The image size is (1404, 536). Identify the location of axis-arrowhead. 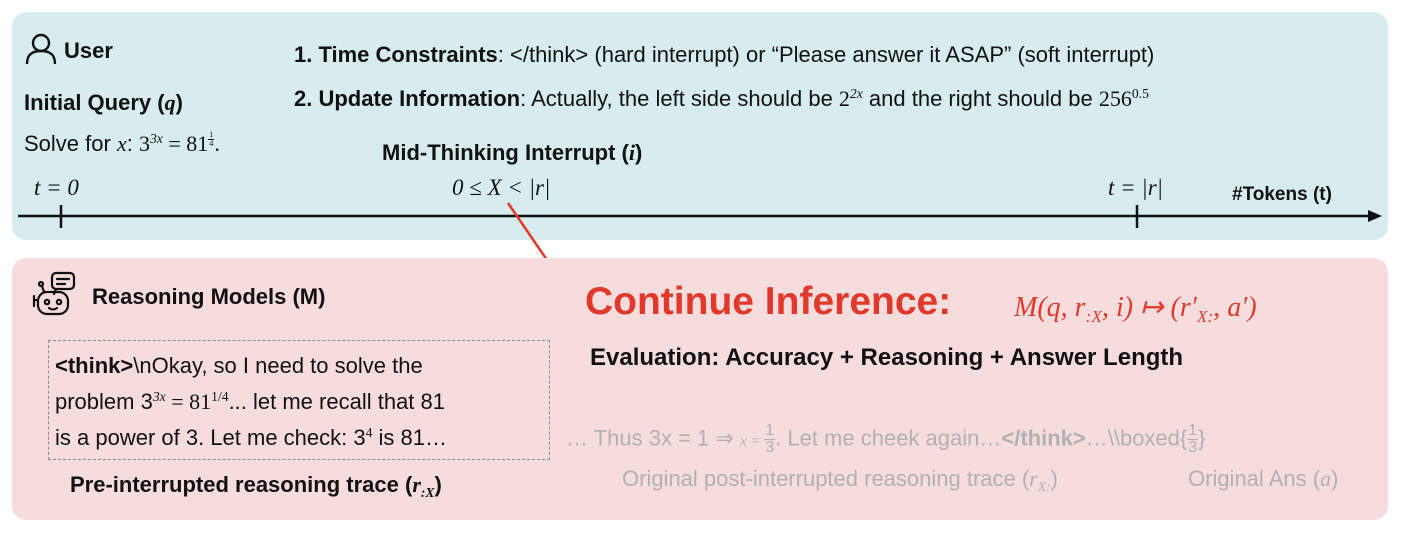
(1375, 216).